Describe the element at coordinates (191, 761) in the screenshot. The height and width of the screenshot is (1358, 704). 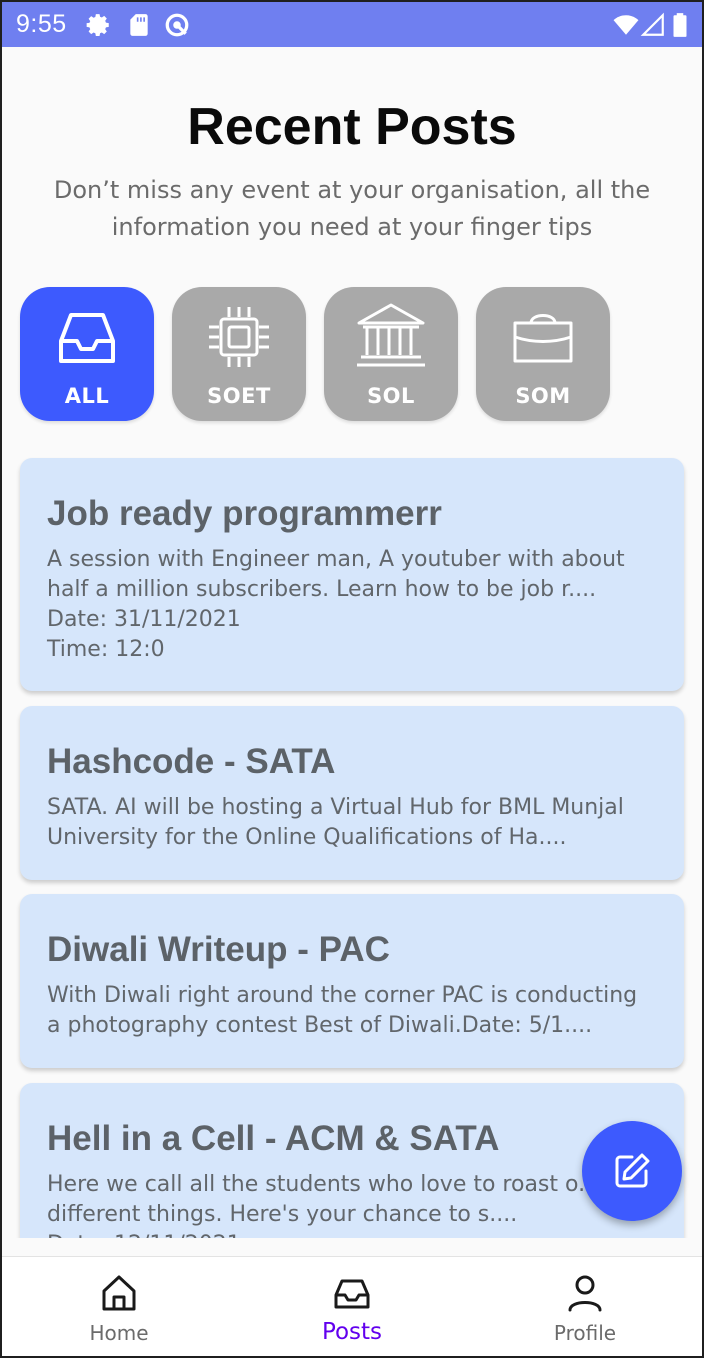
I see `post-title: Hashcode - SATA` at that location.